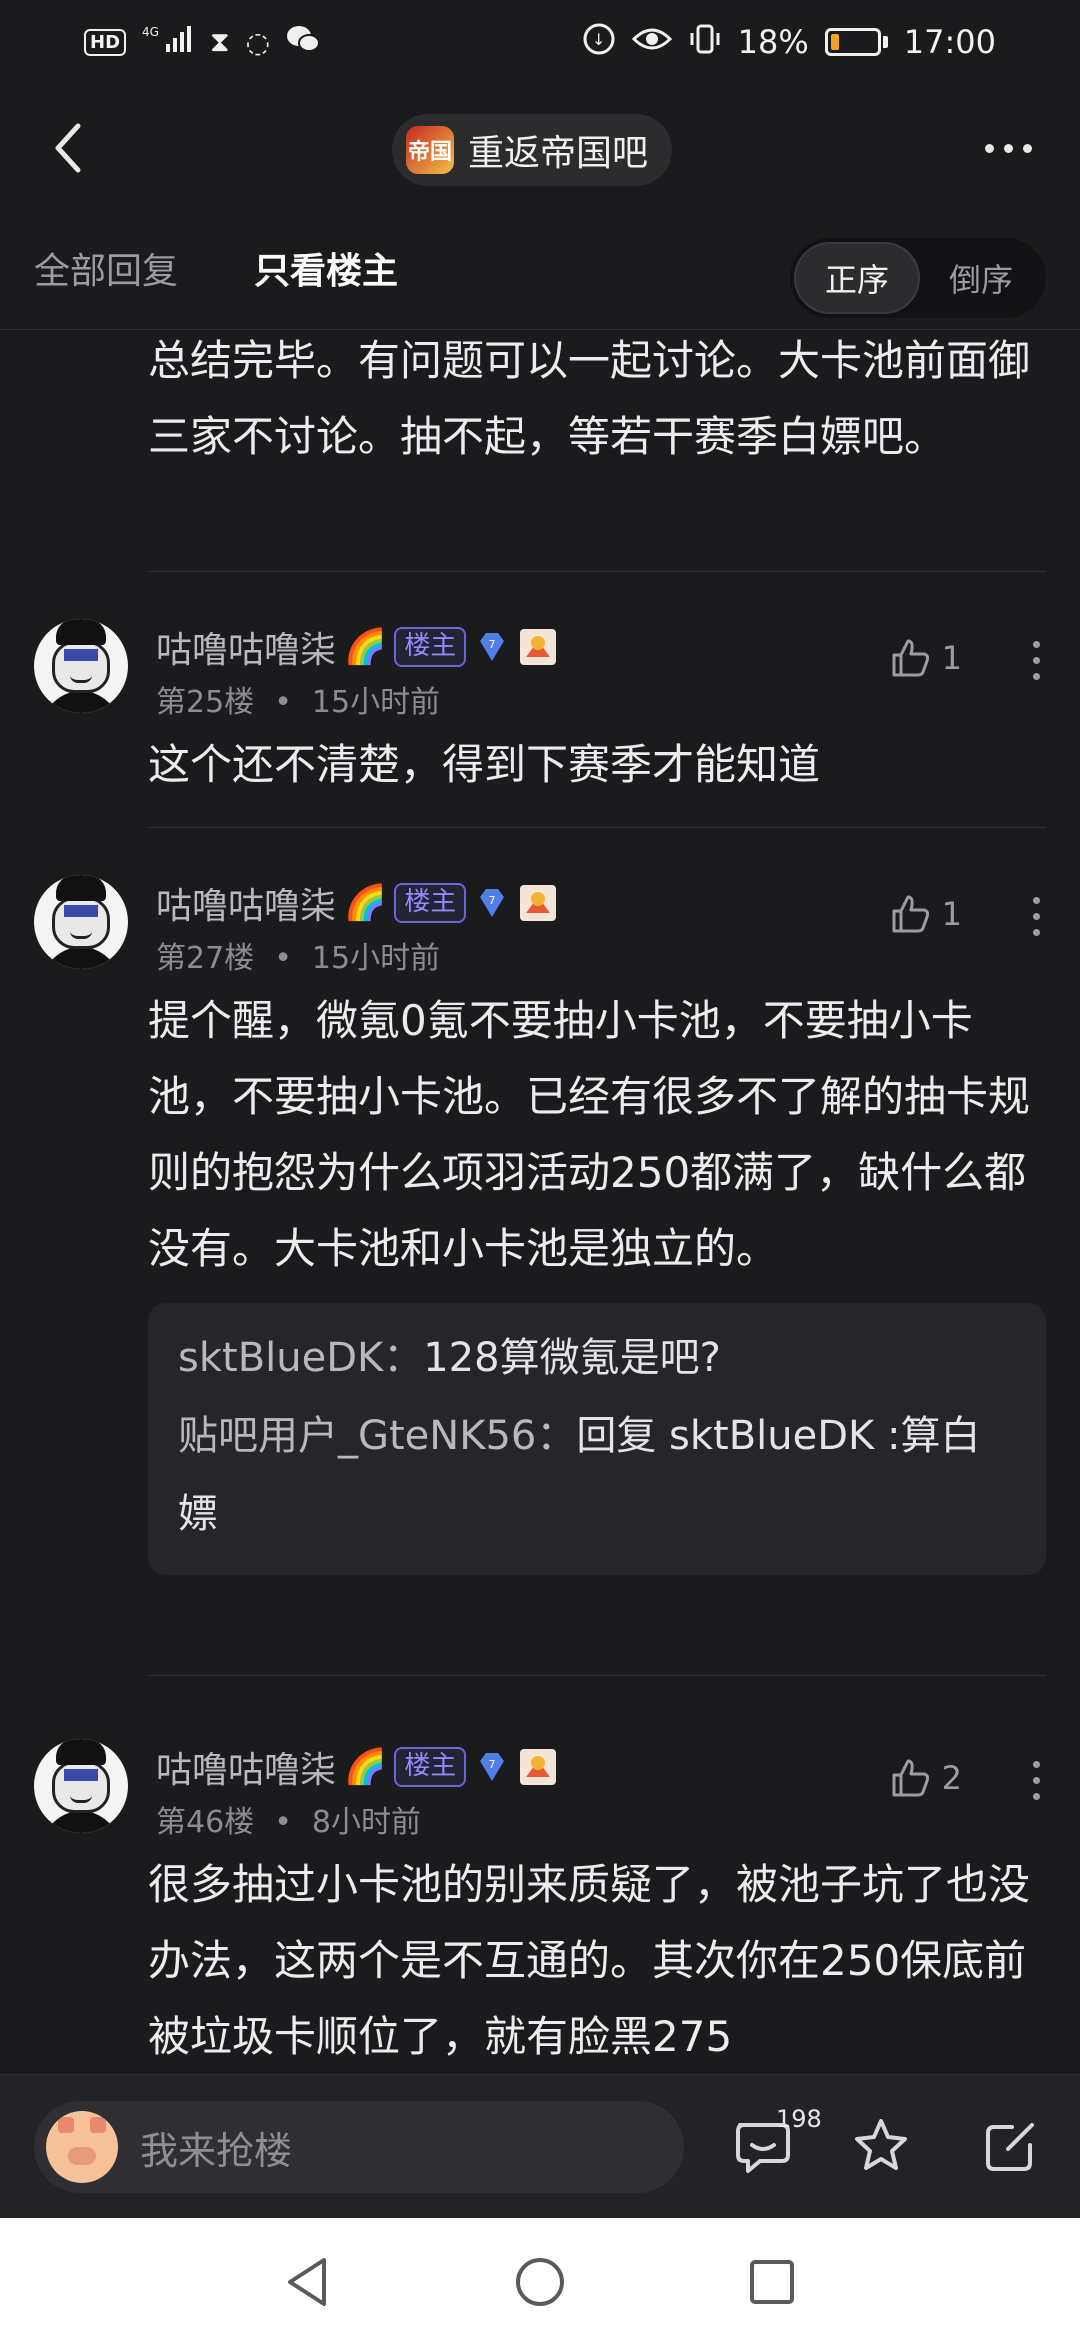  What do you see at coordinates (300, 1358) in the screenshot?
I see `sub-reply-author: sktBlueDK：` at bounding box center [300, 1358].